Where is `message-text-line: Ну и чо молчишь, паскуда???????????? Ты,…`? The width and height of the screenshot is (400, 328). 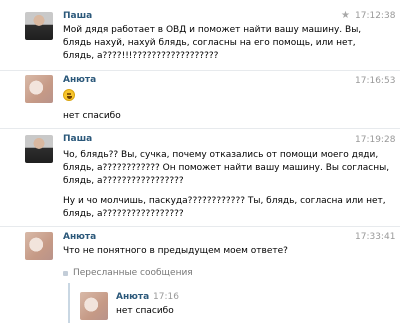 message-text-line: Ну и чо молчишь, паскуда???????????? Ты,… is located at coordinates (224, 201).